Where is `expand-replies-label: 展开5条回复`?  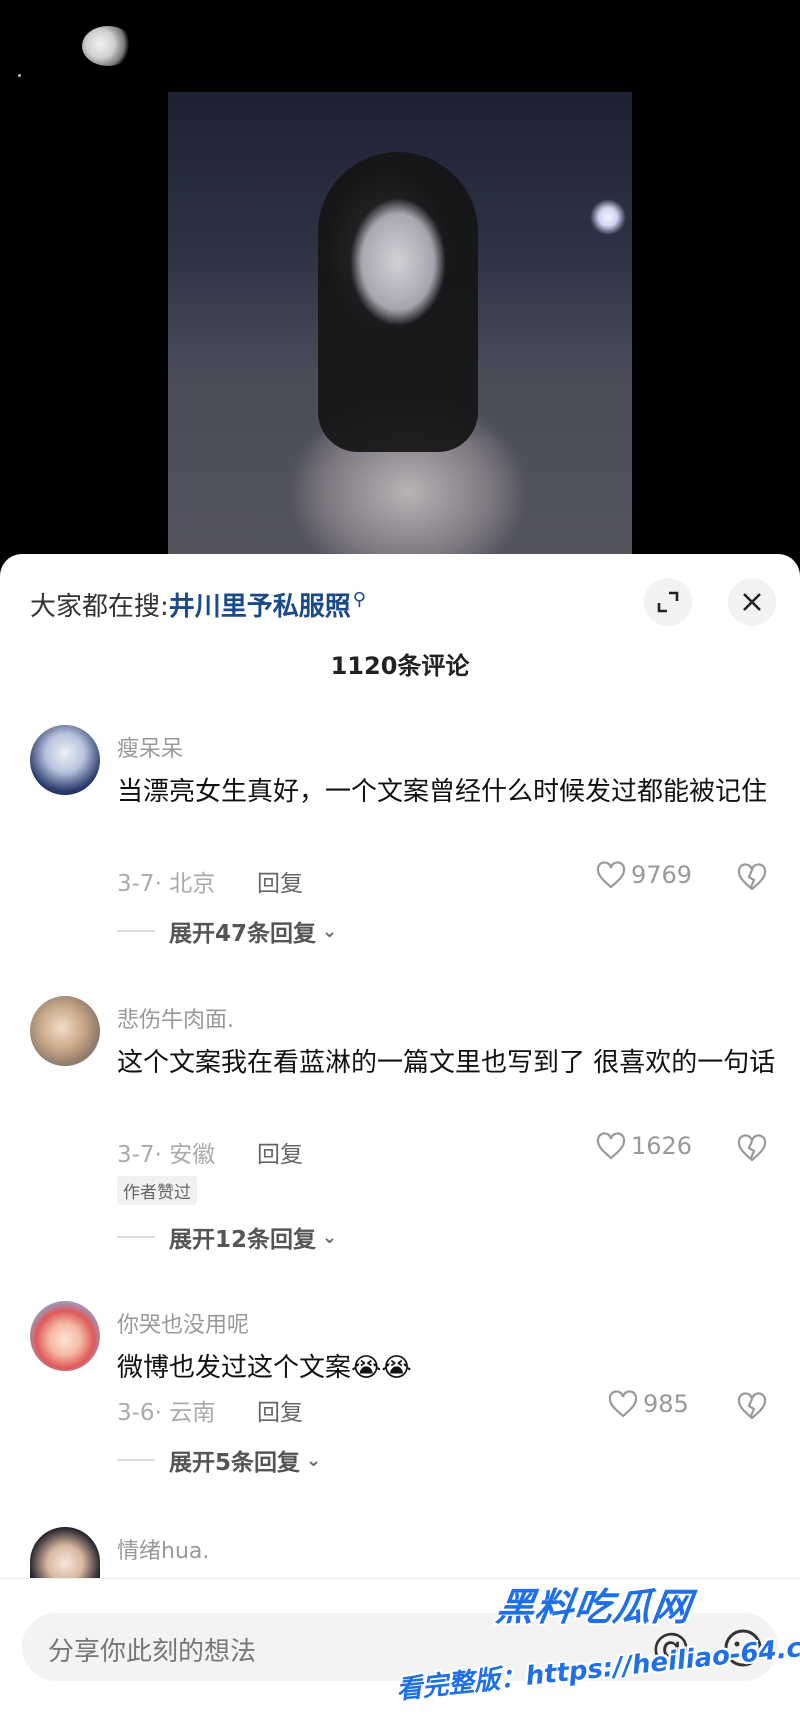
expand-replies-label: 展开5条回复 is located at coordinates (235, 1463).